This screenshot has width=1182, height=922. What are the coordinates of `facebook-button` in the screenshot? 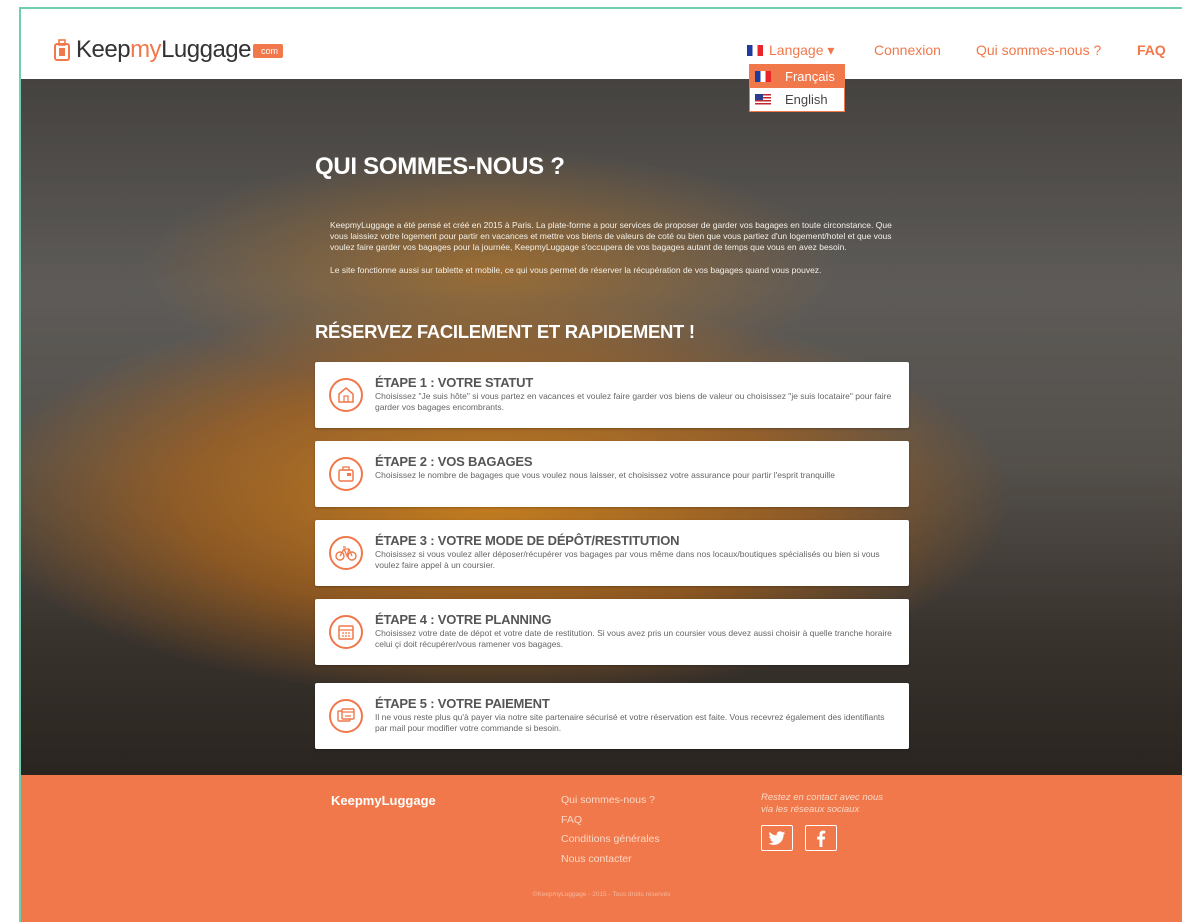 It's located at (821, 838).